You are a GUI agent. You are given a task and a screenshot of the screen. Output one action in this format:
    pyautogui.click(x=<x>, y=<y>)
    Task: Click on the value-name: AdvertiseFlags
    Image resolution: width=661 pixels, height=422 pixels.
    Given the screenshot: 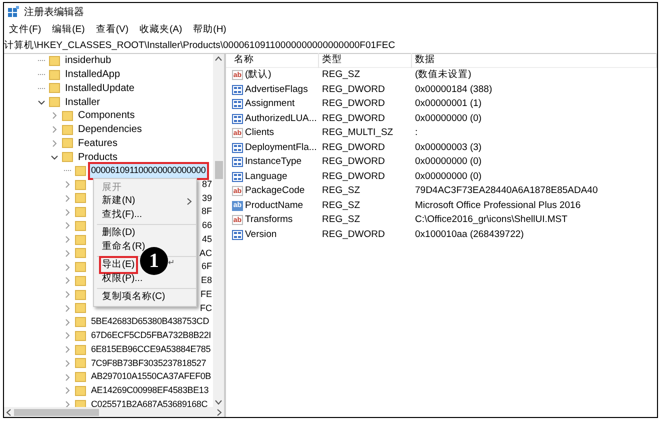 What is the action you would take?
    pyautogui.click(x=276, y=89)
    